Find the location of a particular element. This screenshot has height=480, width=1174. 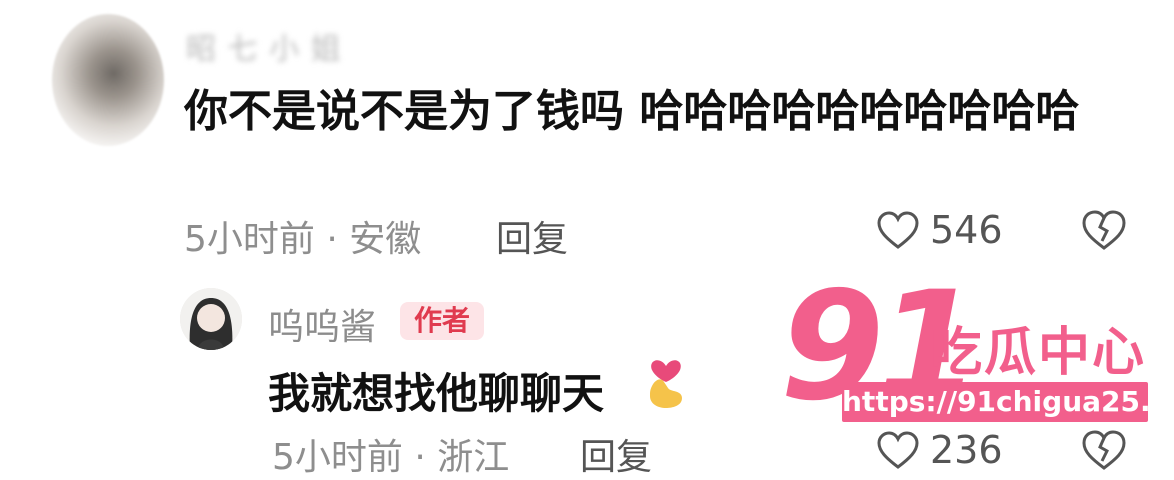

reply-username: 呜呜酱 is located at coordinates (322, 324).